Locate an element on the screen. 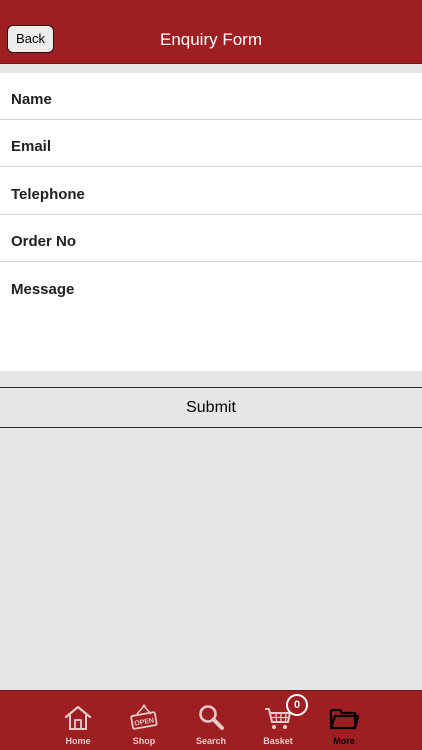 The image size is (422, 750). order-number-label: Order No is located at coordinates (44, 241).